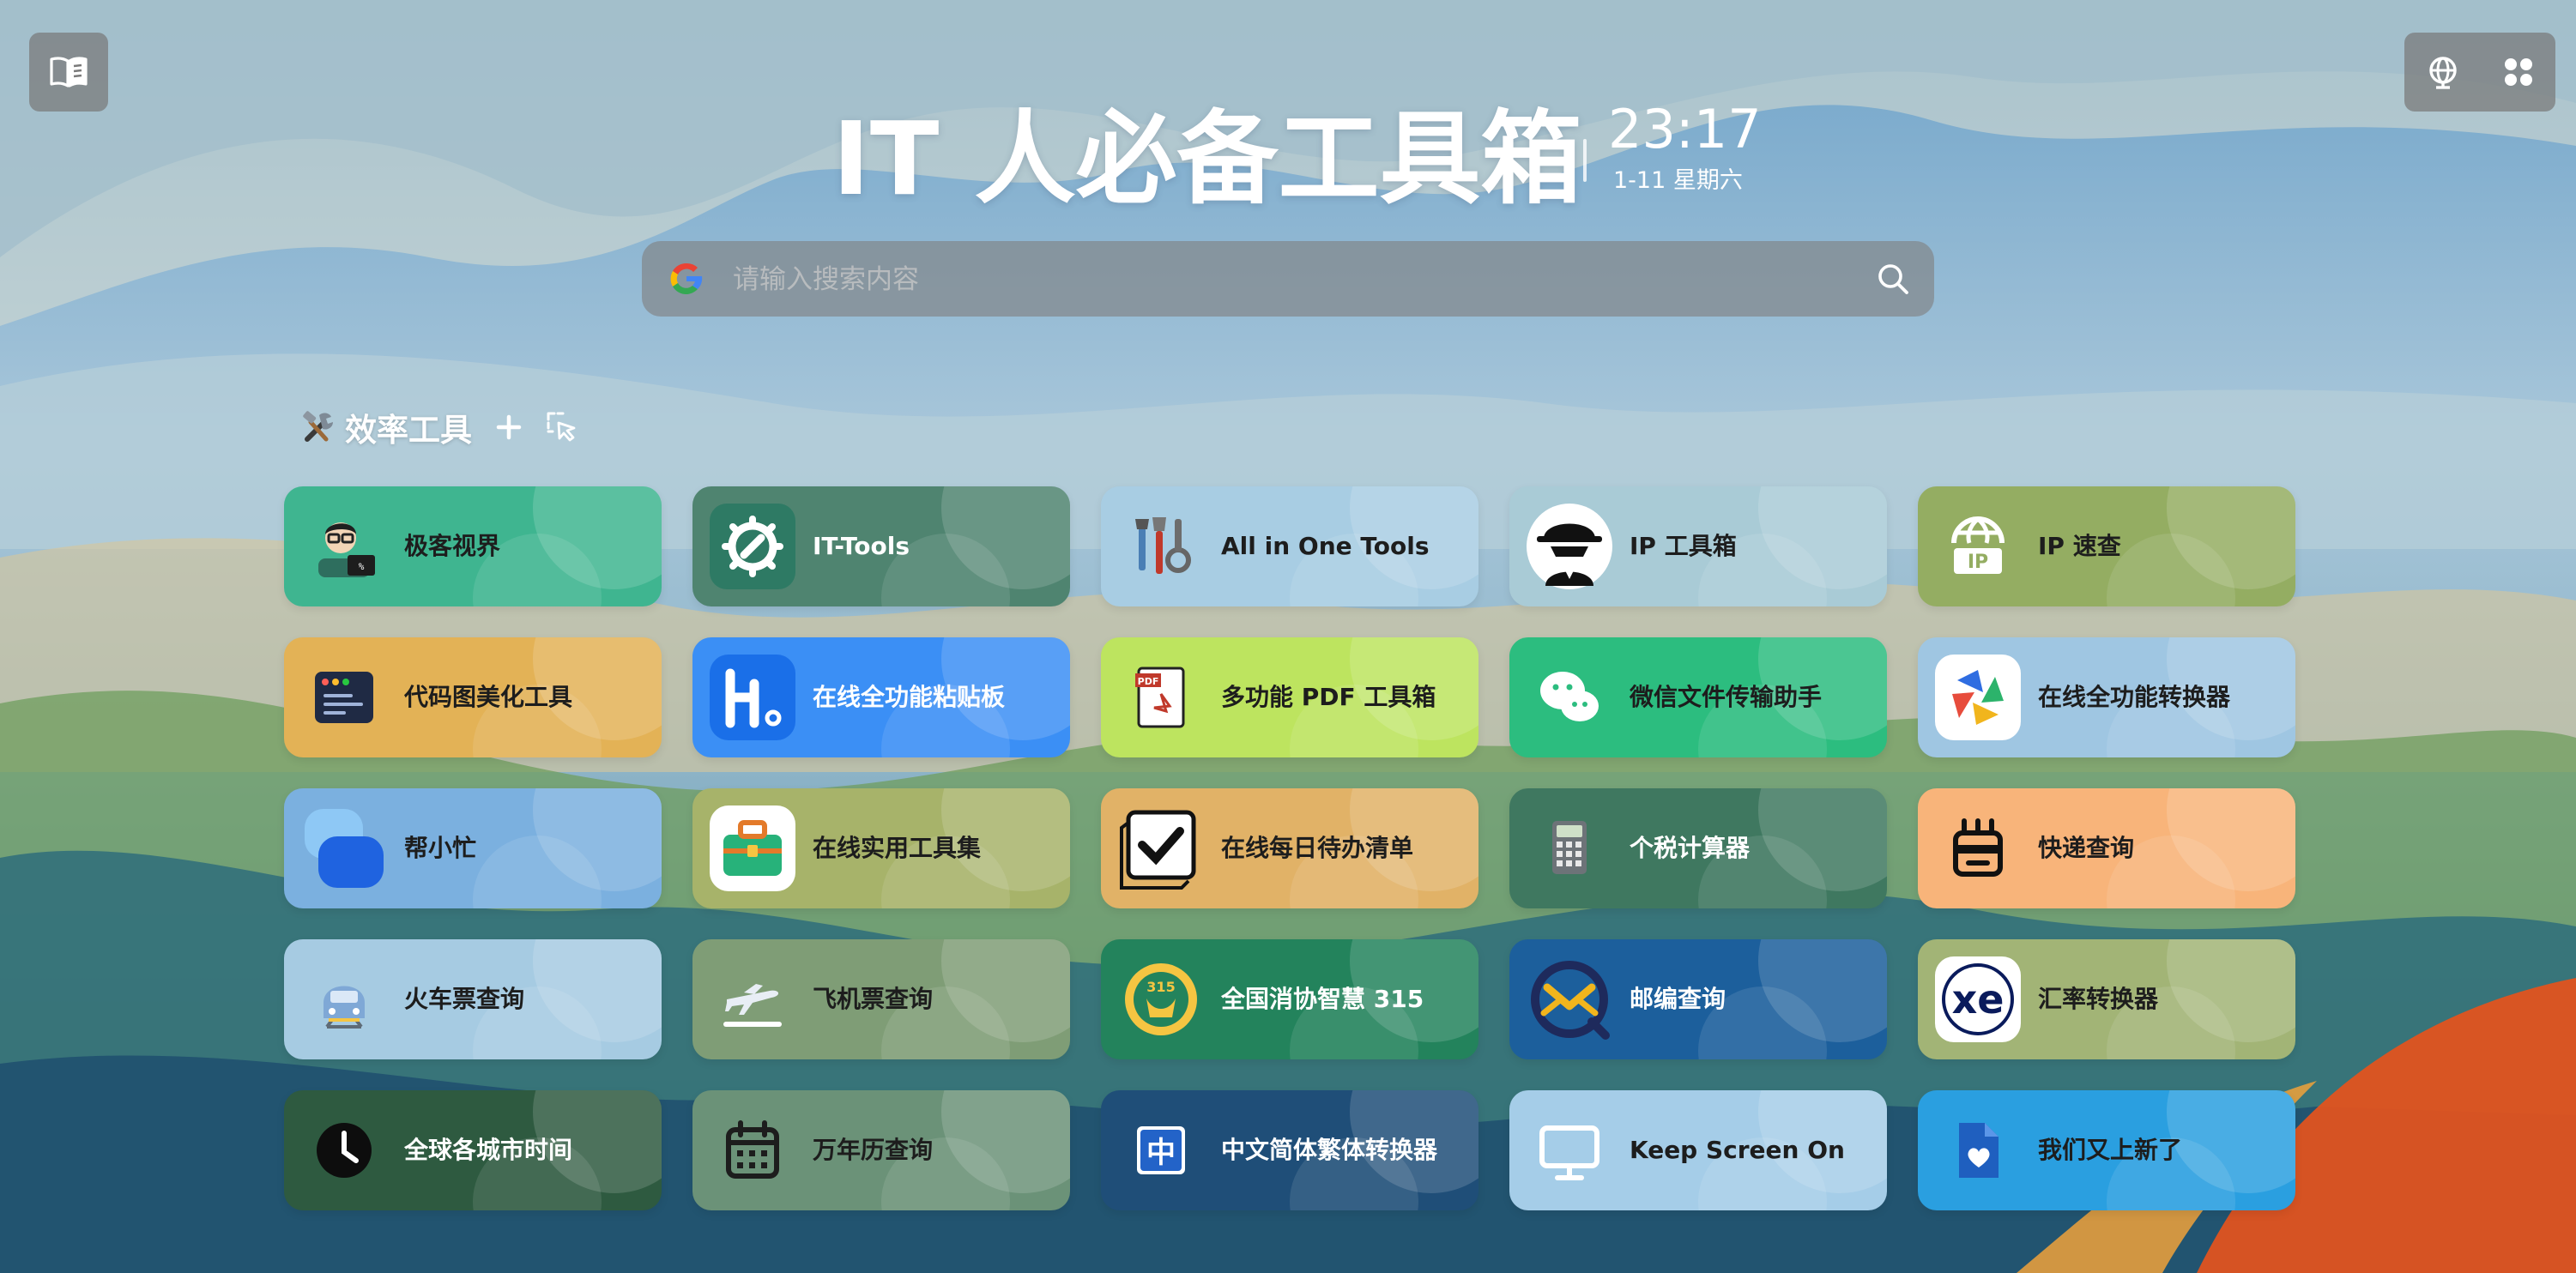 This screenshot has height=1273, width=2576. I want to click on tool-label: 在线全功能粘贴板, so click(909, 697).